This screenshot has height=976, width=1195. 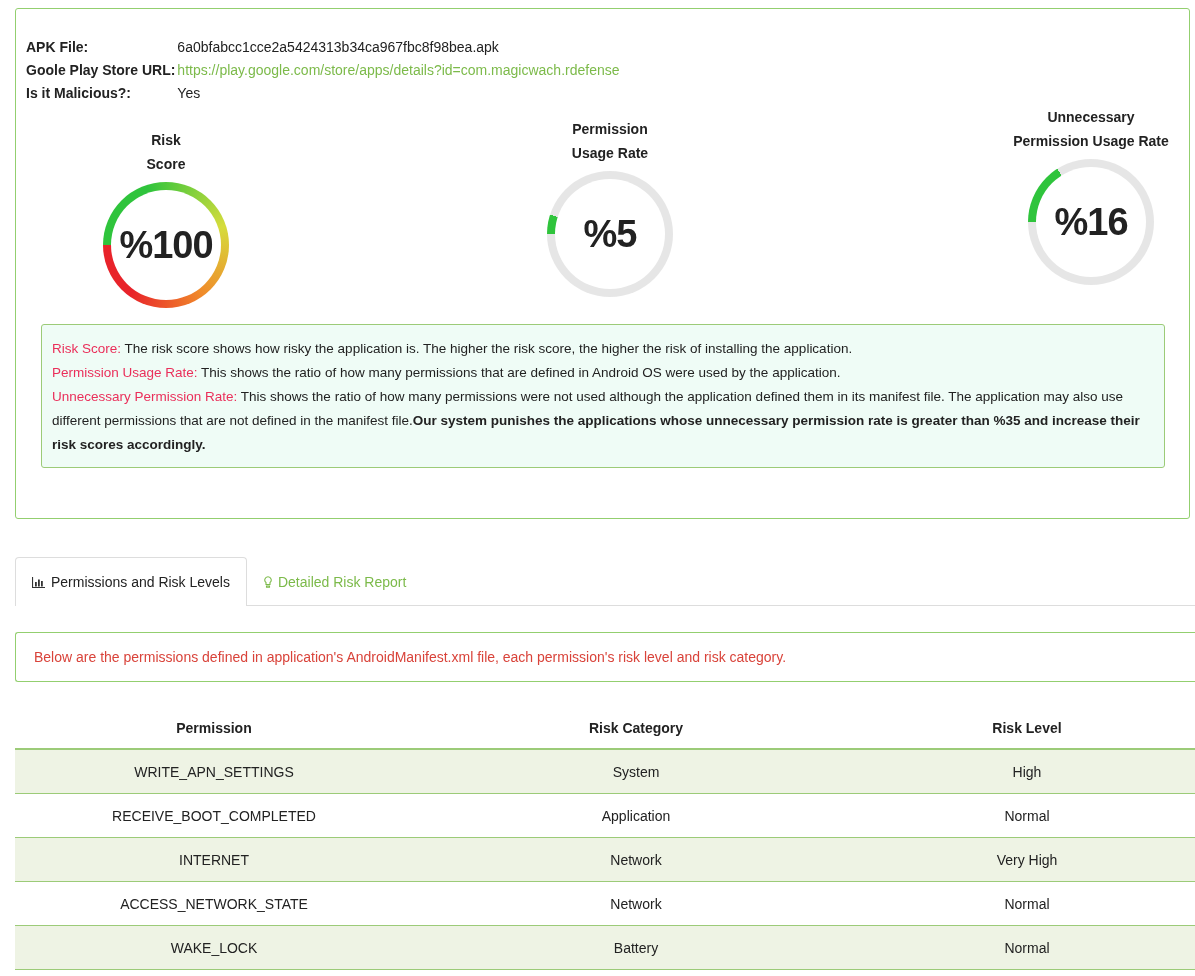 What do you see at coordinates (131, 581) in the screenshot?
I see `tab: Permissions and Risk Levels` at bounding box center [131, 581].